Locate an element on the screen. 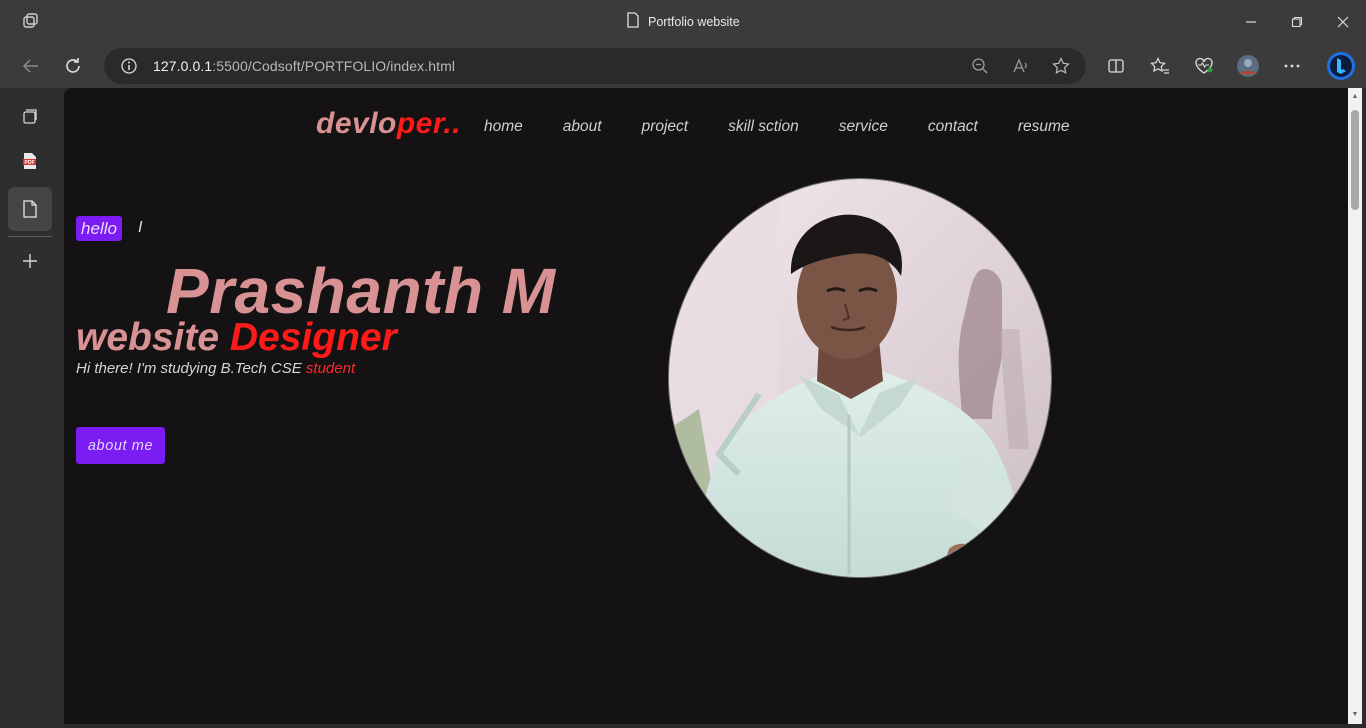 The width and height of the screenshot is (1366, 728). vertical-tab-sidebar: PDF is located at coordinates (32, 408).